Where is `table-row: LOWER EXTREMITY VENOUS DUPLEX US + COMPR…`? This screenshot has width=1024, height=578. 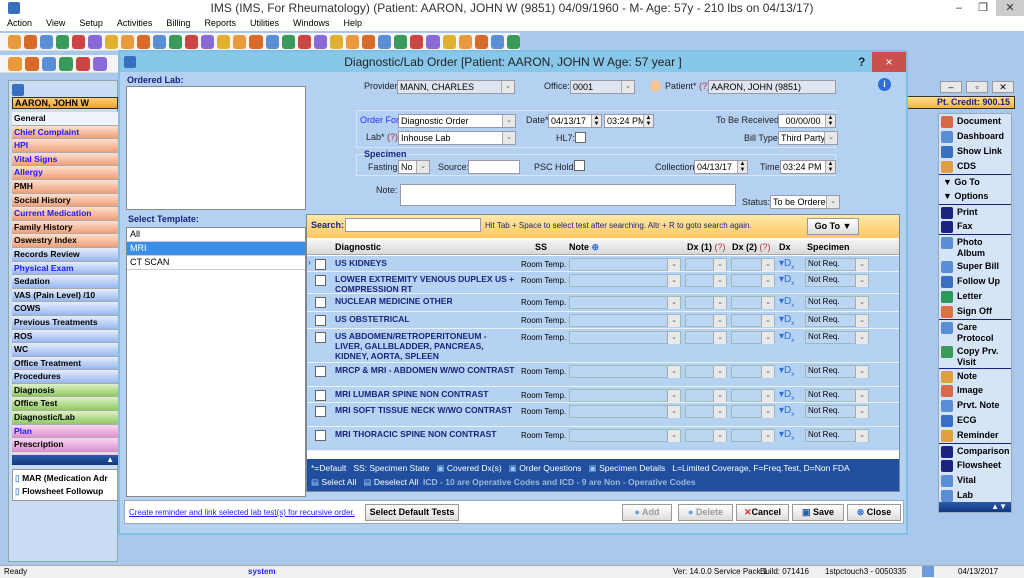 table-row: LOWER EXTREMITY VENOUS DUPLEX US + COMPR… is located at coordinates (603, 283).